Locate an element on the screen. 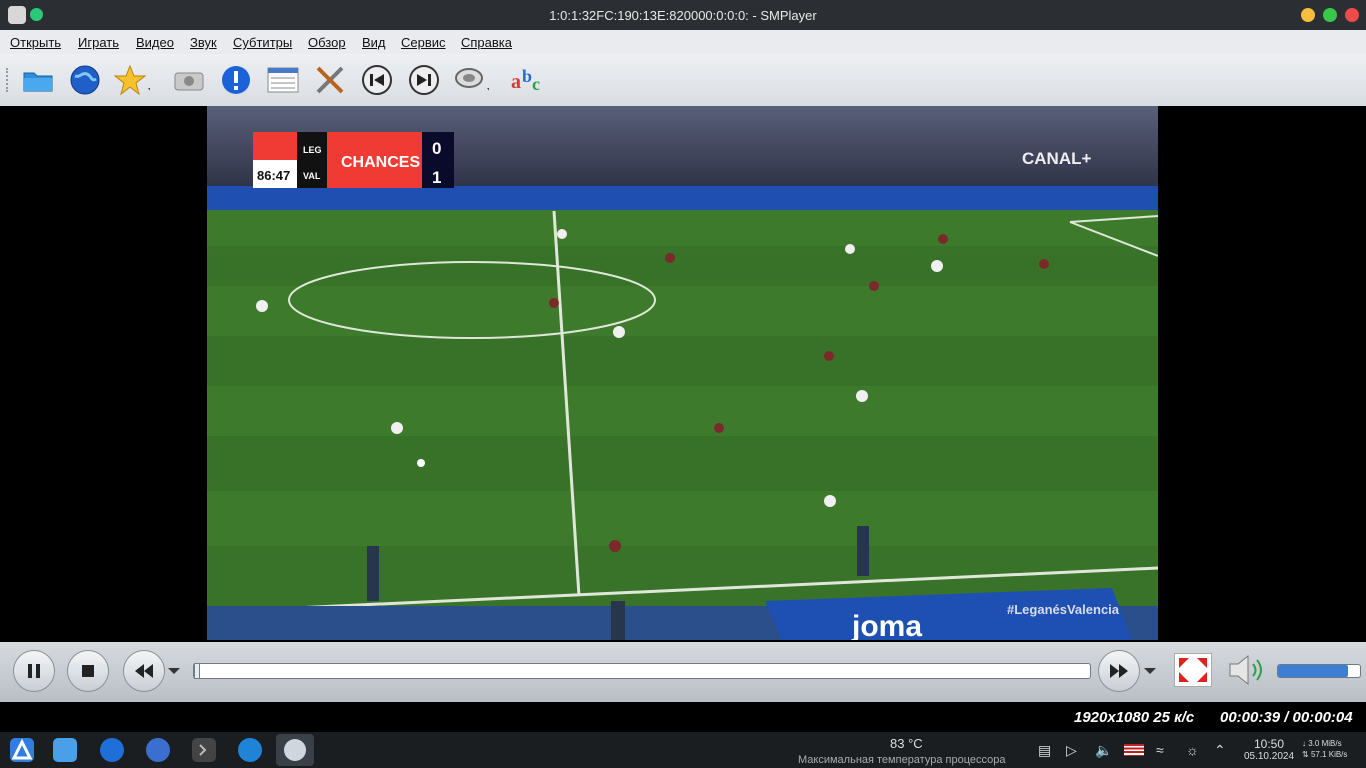  clock: 10:50 05.10.2024 is located at coordinates (1269, 749).